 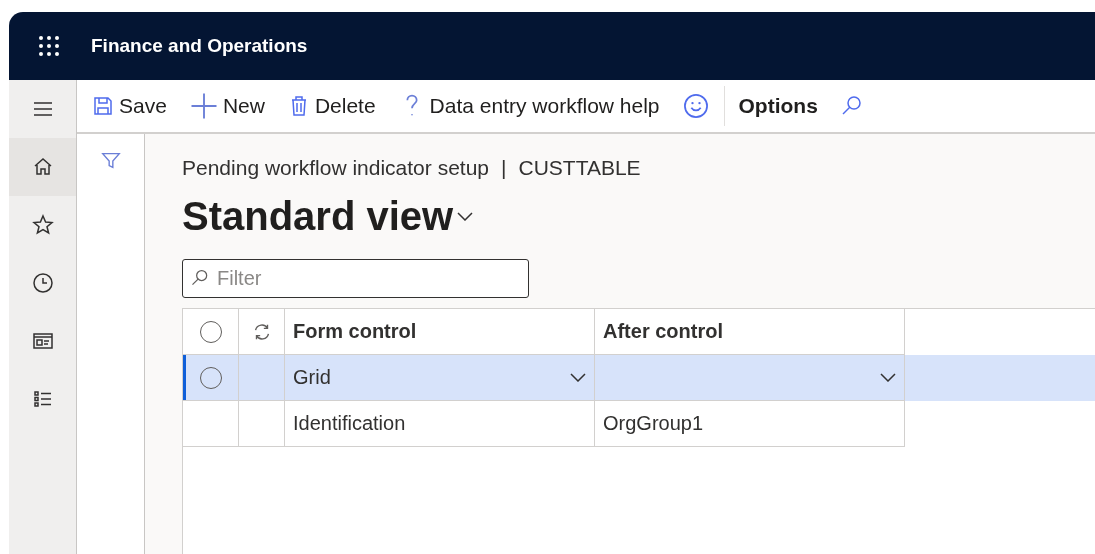 What do you see at coordinates (42, 225) in the screenshot?
I see `star-icon` at bounding box center [42, 225].